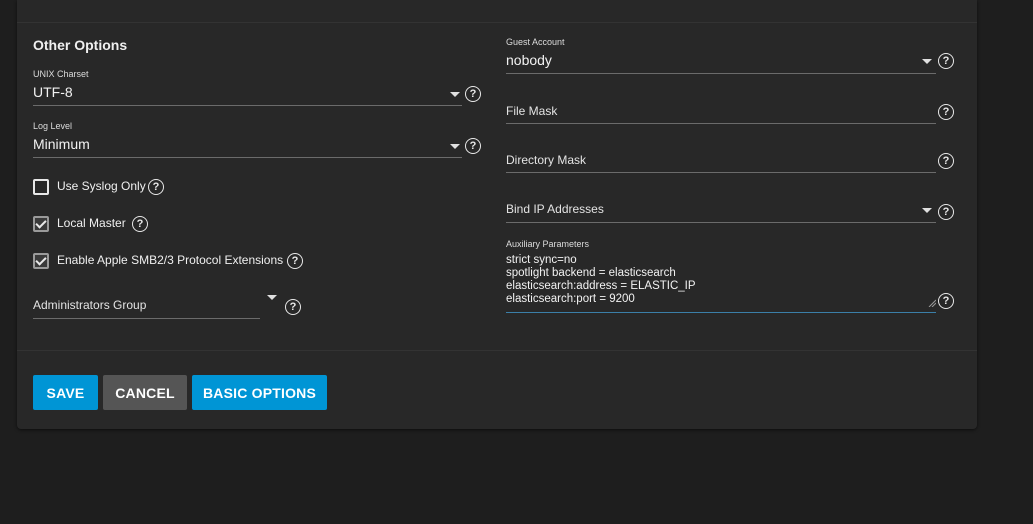 The height and width of the screenshot is (524, 1033). I want to click on bind-ip-placeholder: Bind IP Addresses, so click(555, 209).